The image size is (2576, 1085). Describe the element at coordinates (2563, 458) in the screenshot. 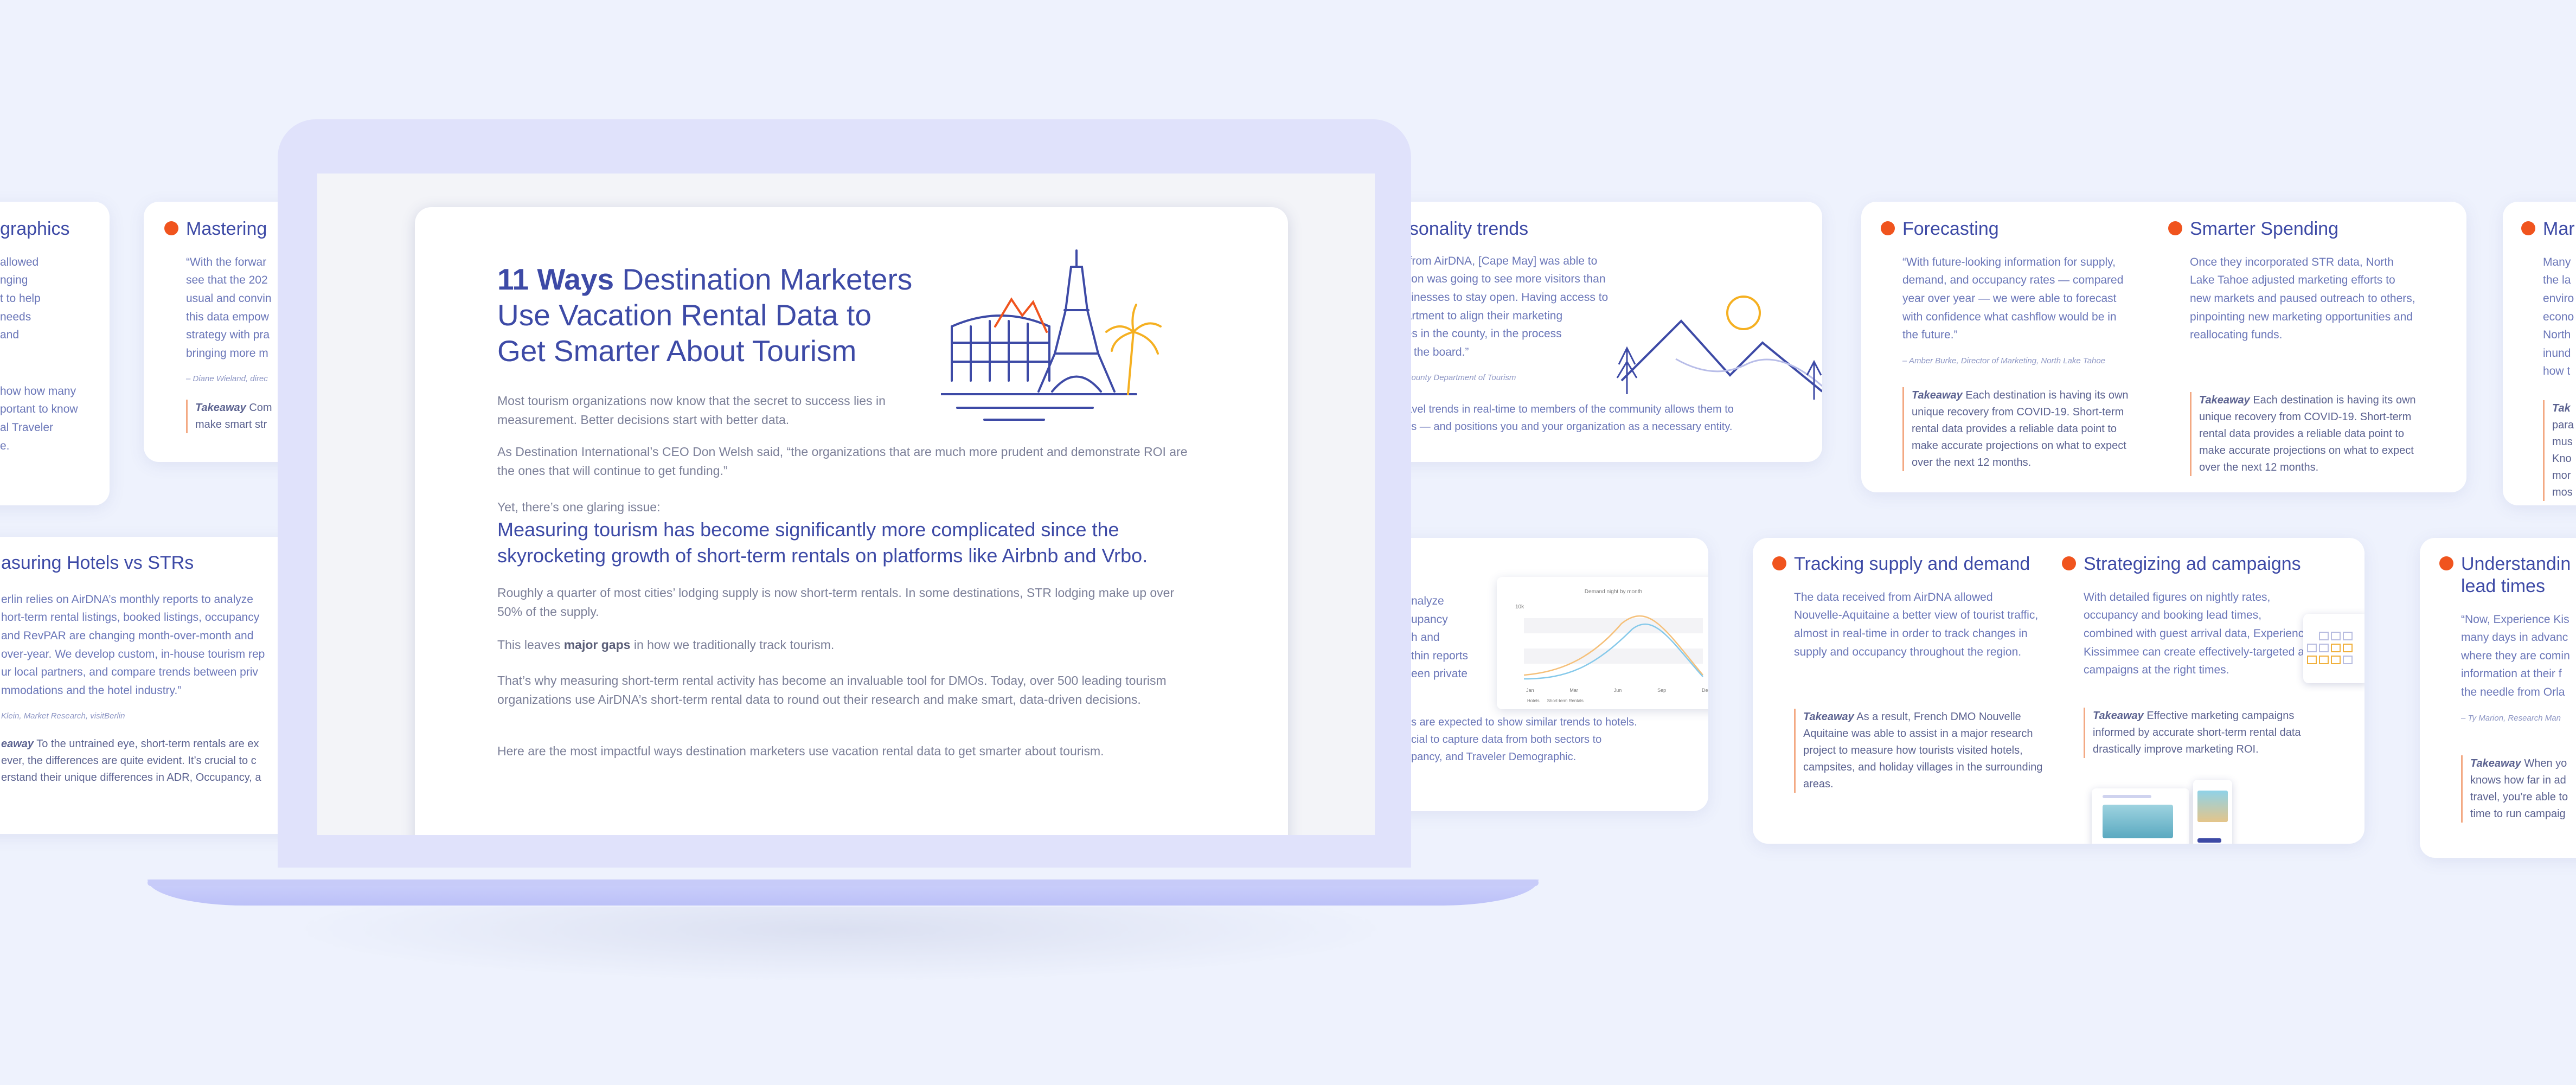

I see `takeaway-text: para mus Kno mor mos` at that location.